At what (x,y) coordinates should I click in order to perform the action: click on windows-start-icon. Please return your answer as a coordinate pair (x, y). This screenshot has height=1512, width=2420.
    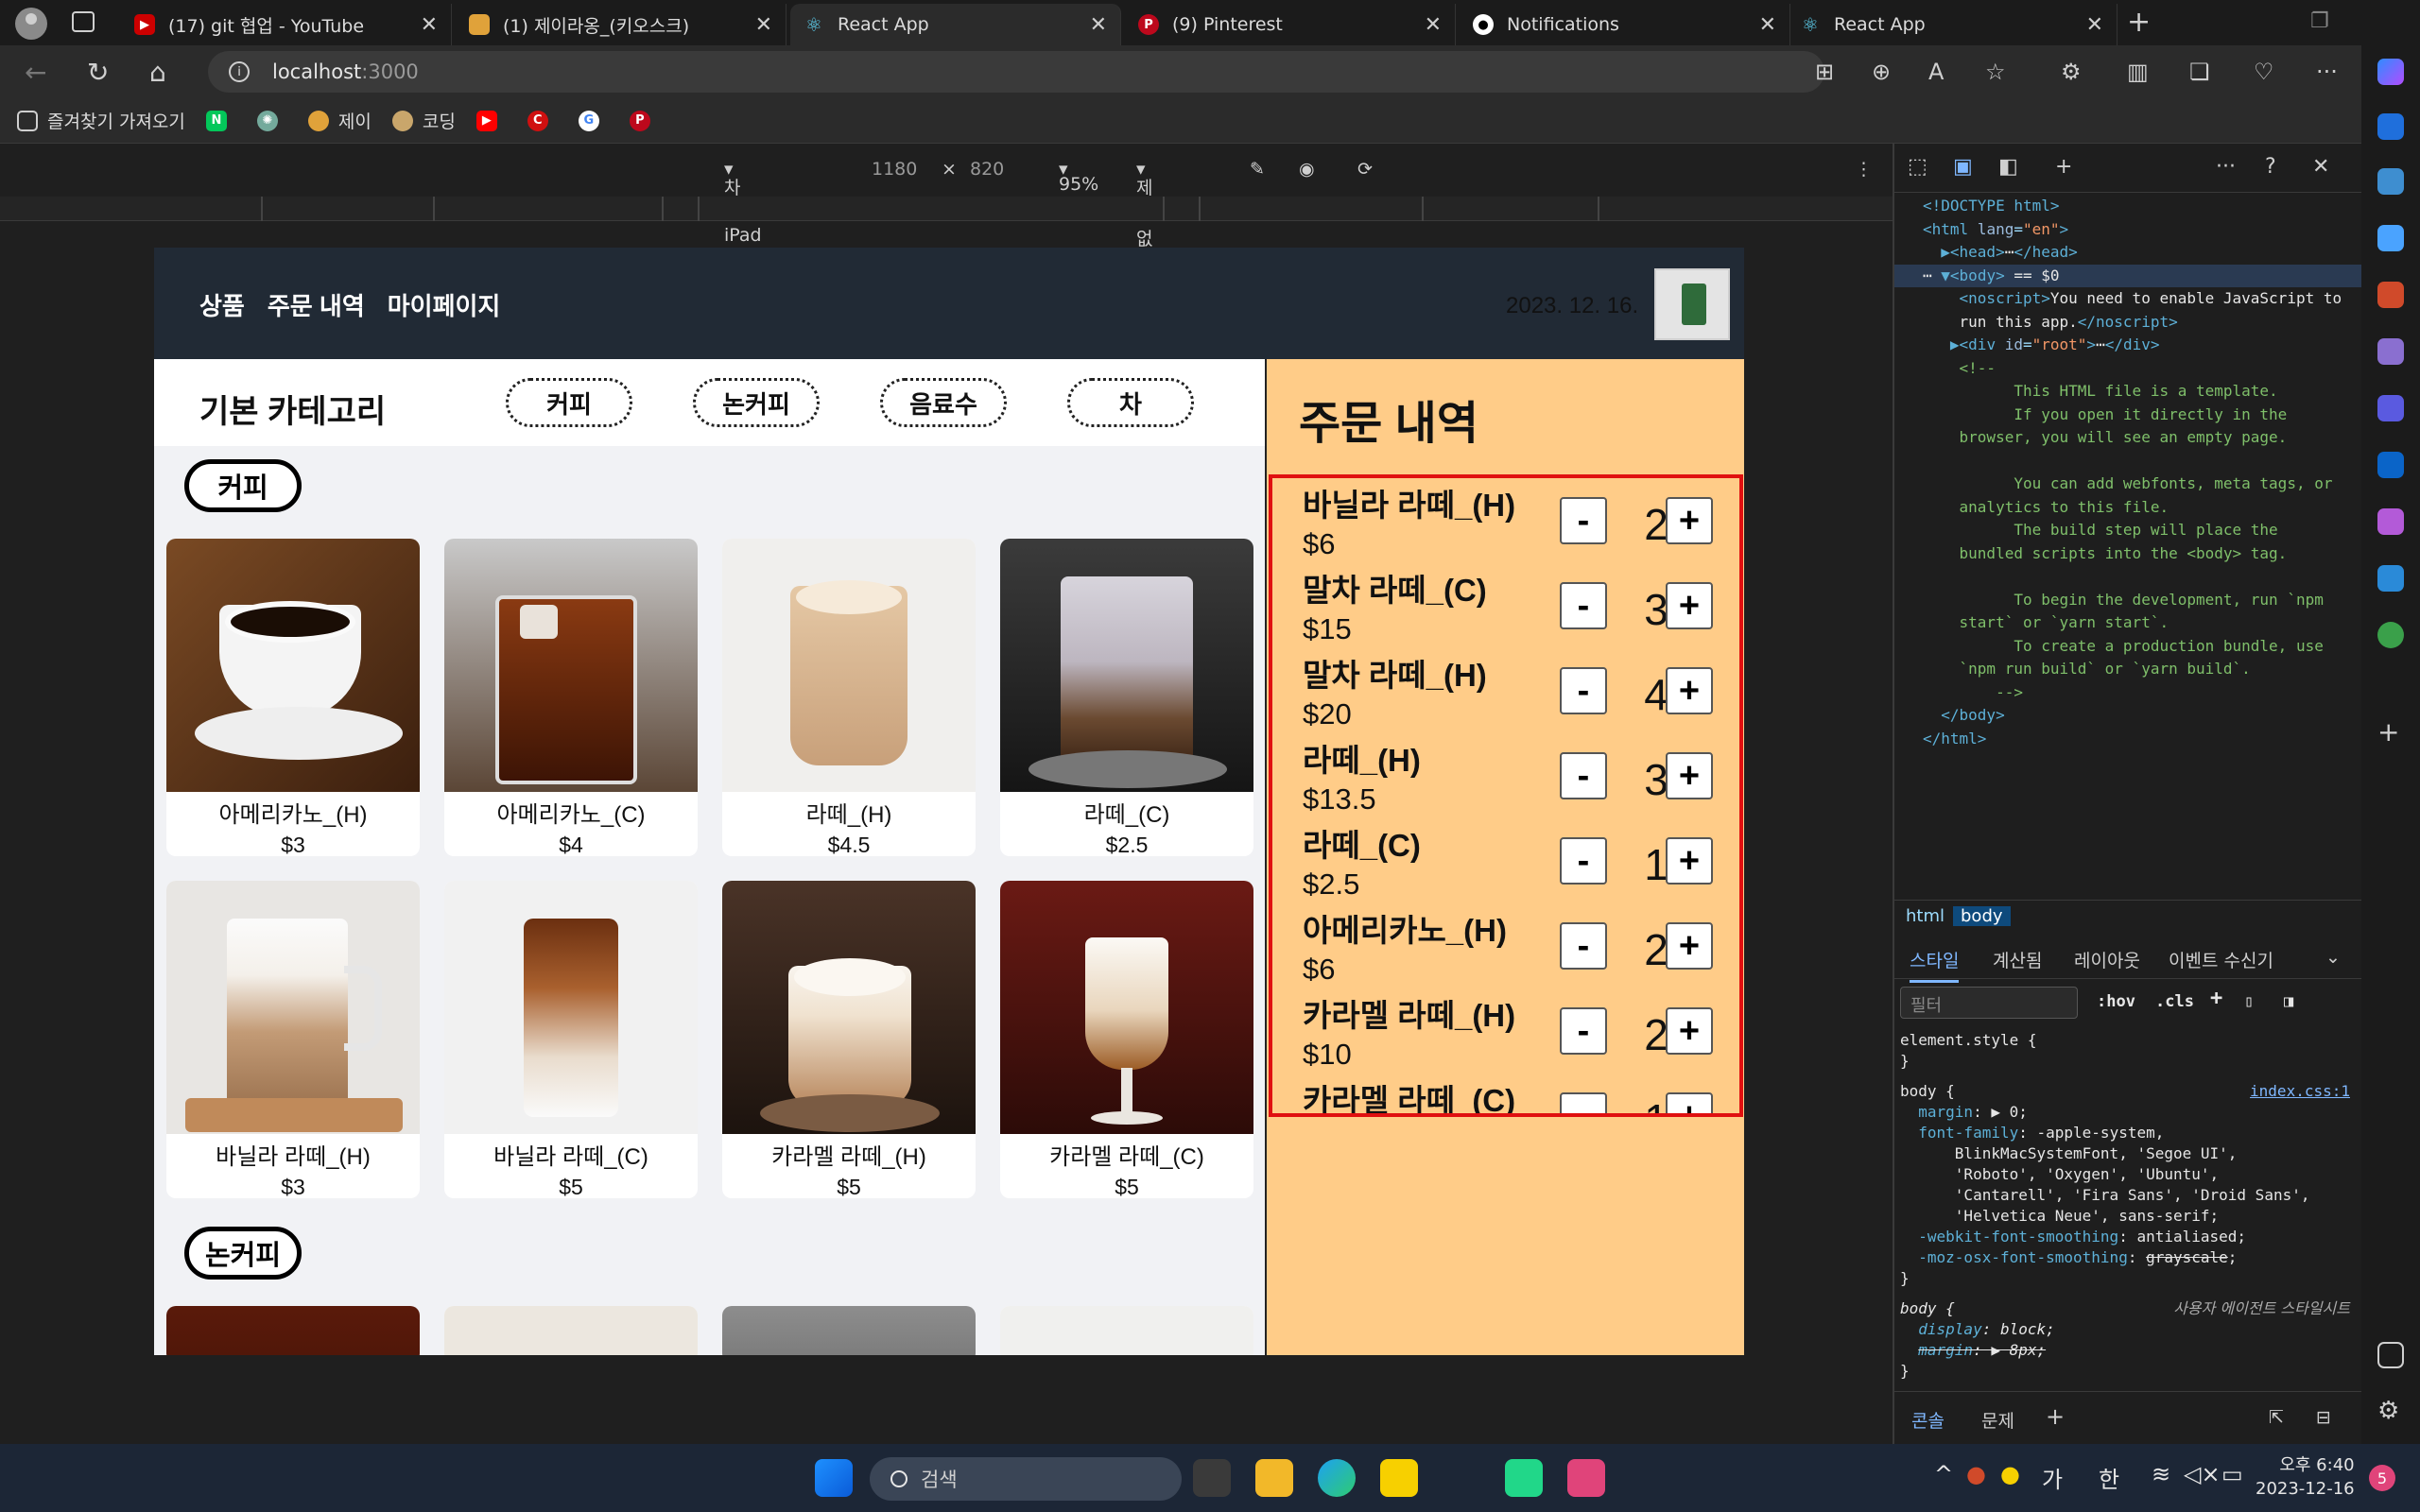
    Looking at the image, I should click on (834, 1478).